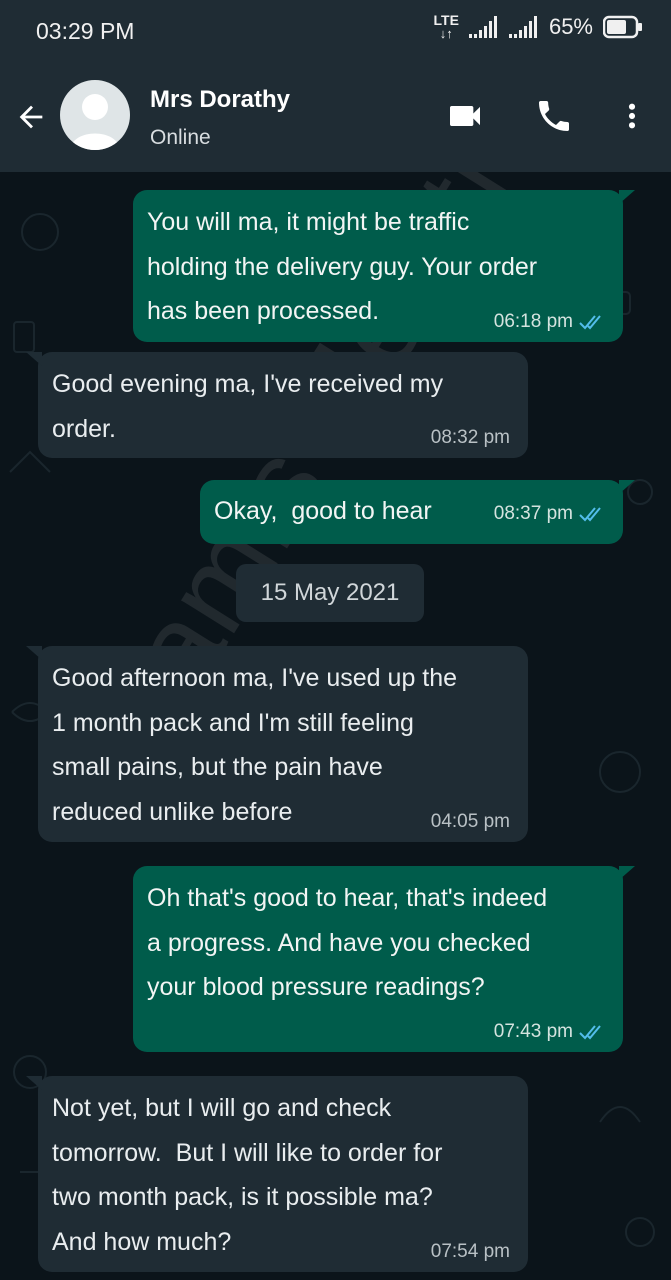 Image resolution: width=671 pixels, height=1280 pixels. I want to click on message-meta: 08:32 pm, so click(470, 438).